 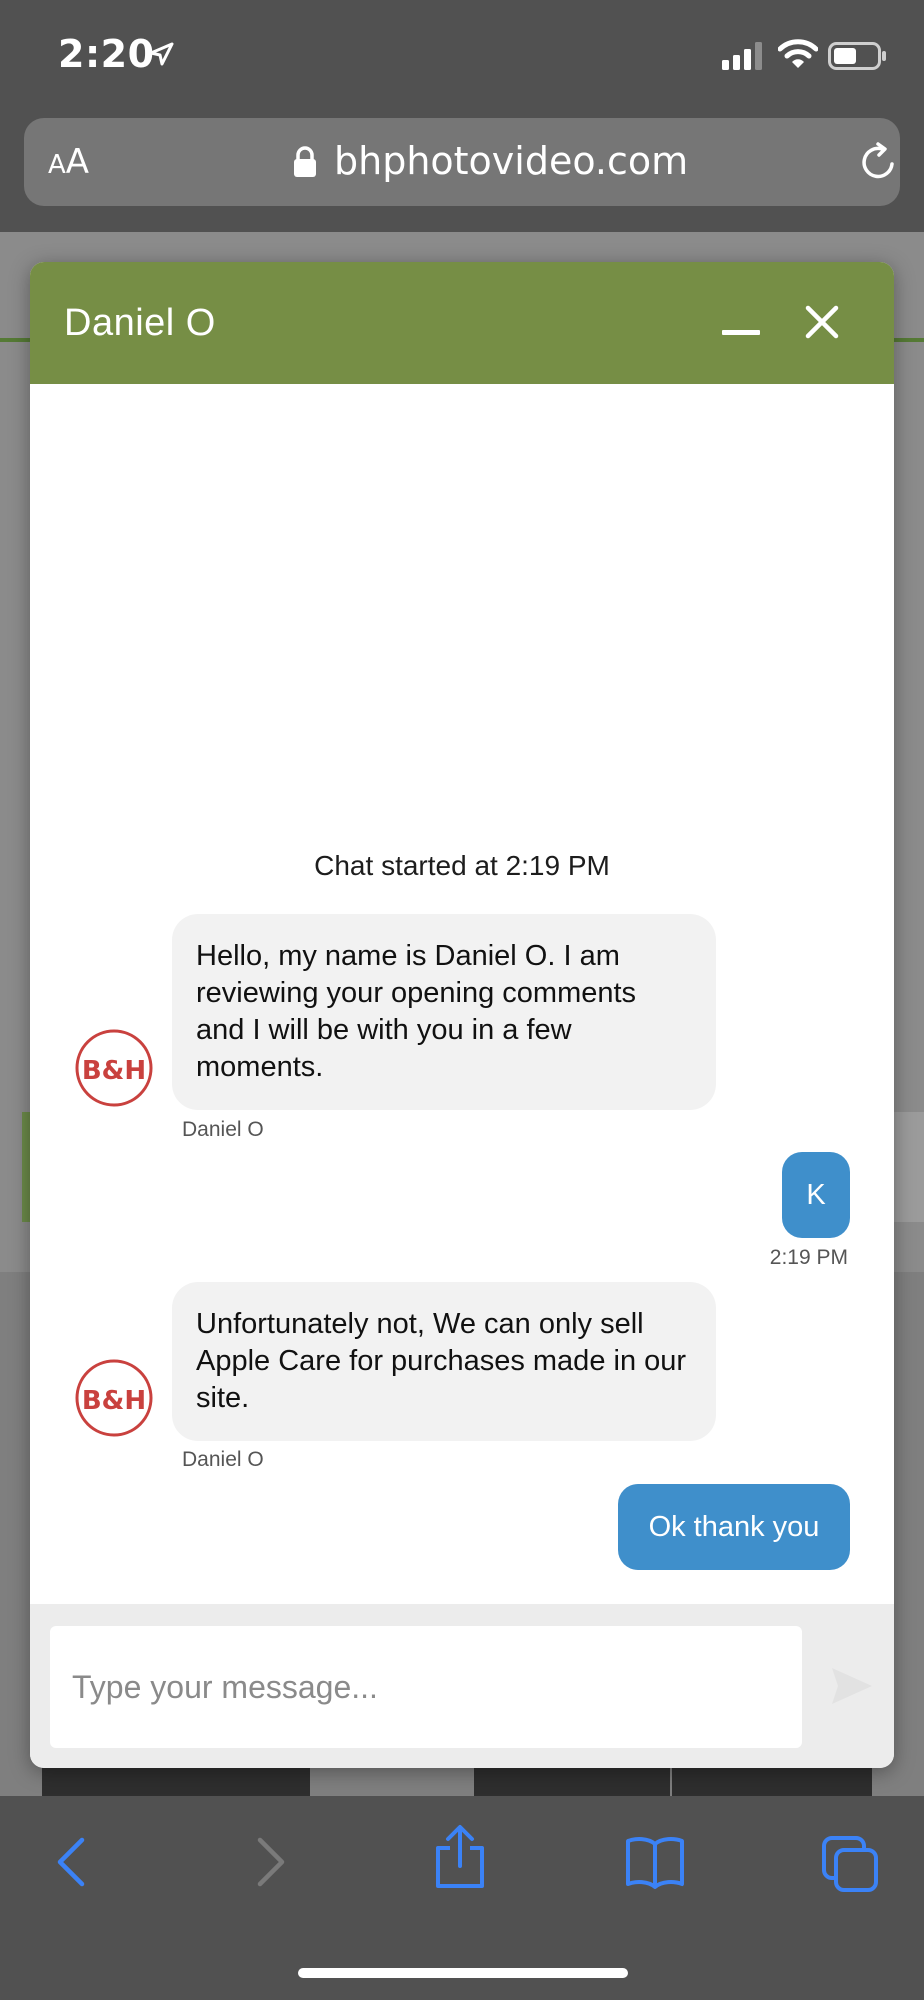 What do you see at coordinates (72, 1864) in the screenshot?
I see `back-icon` at bounding box center [72, 1864].